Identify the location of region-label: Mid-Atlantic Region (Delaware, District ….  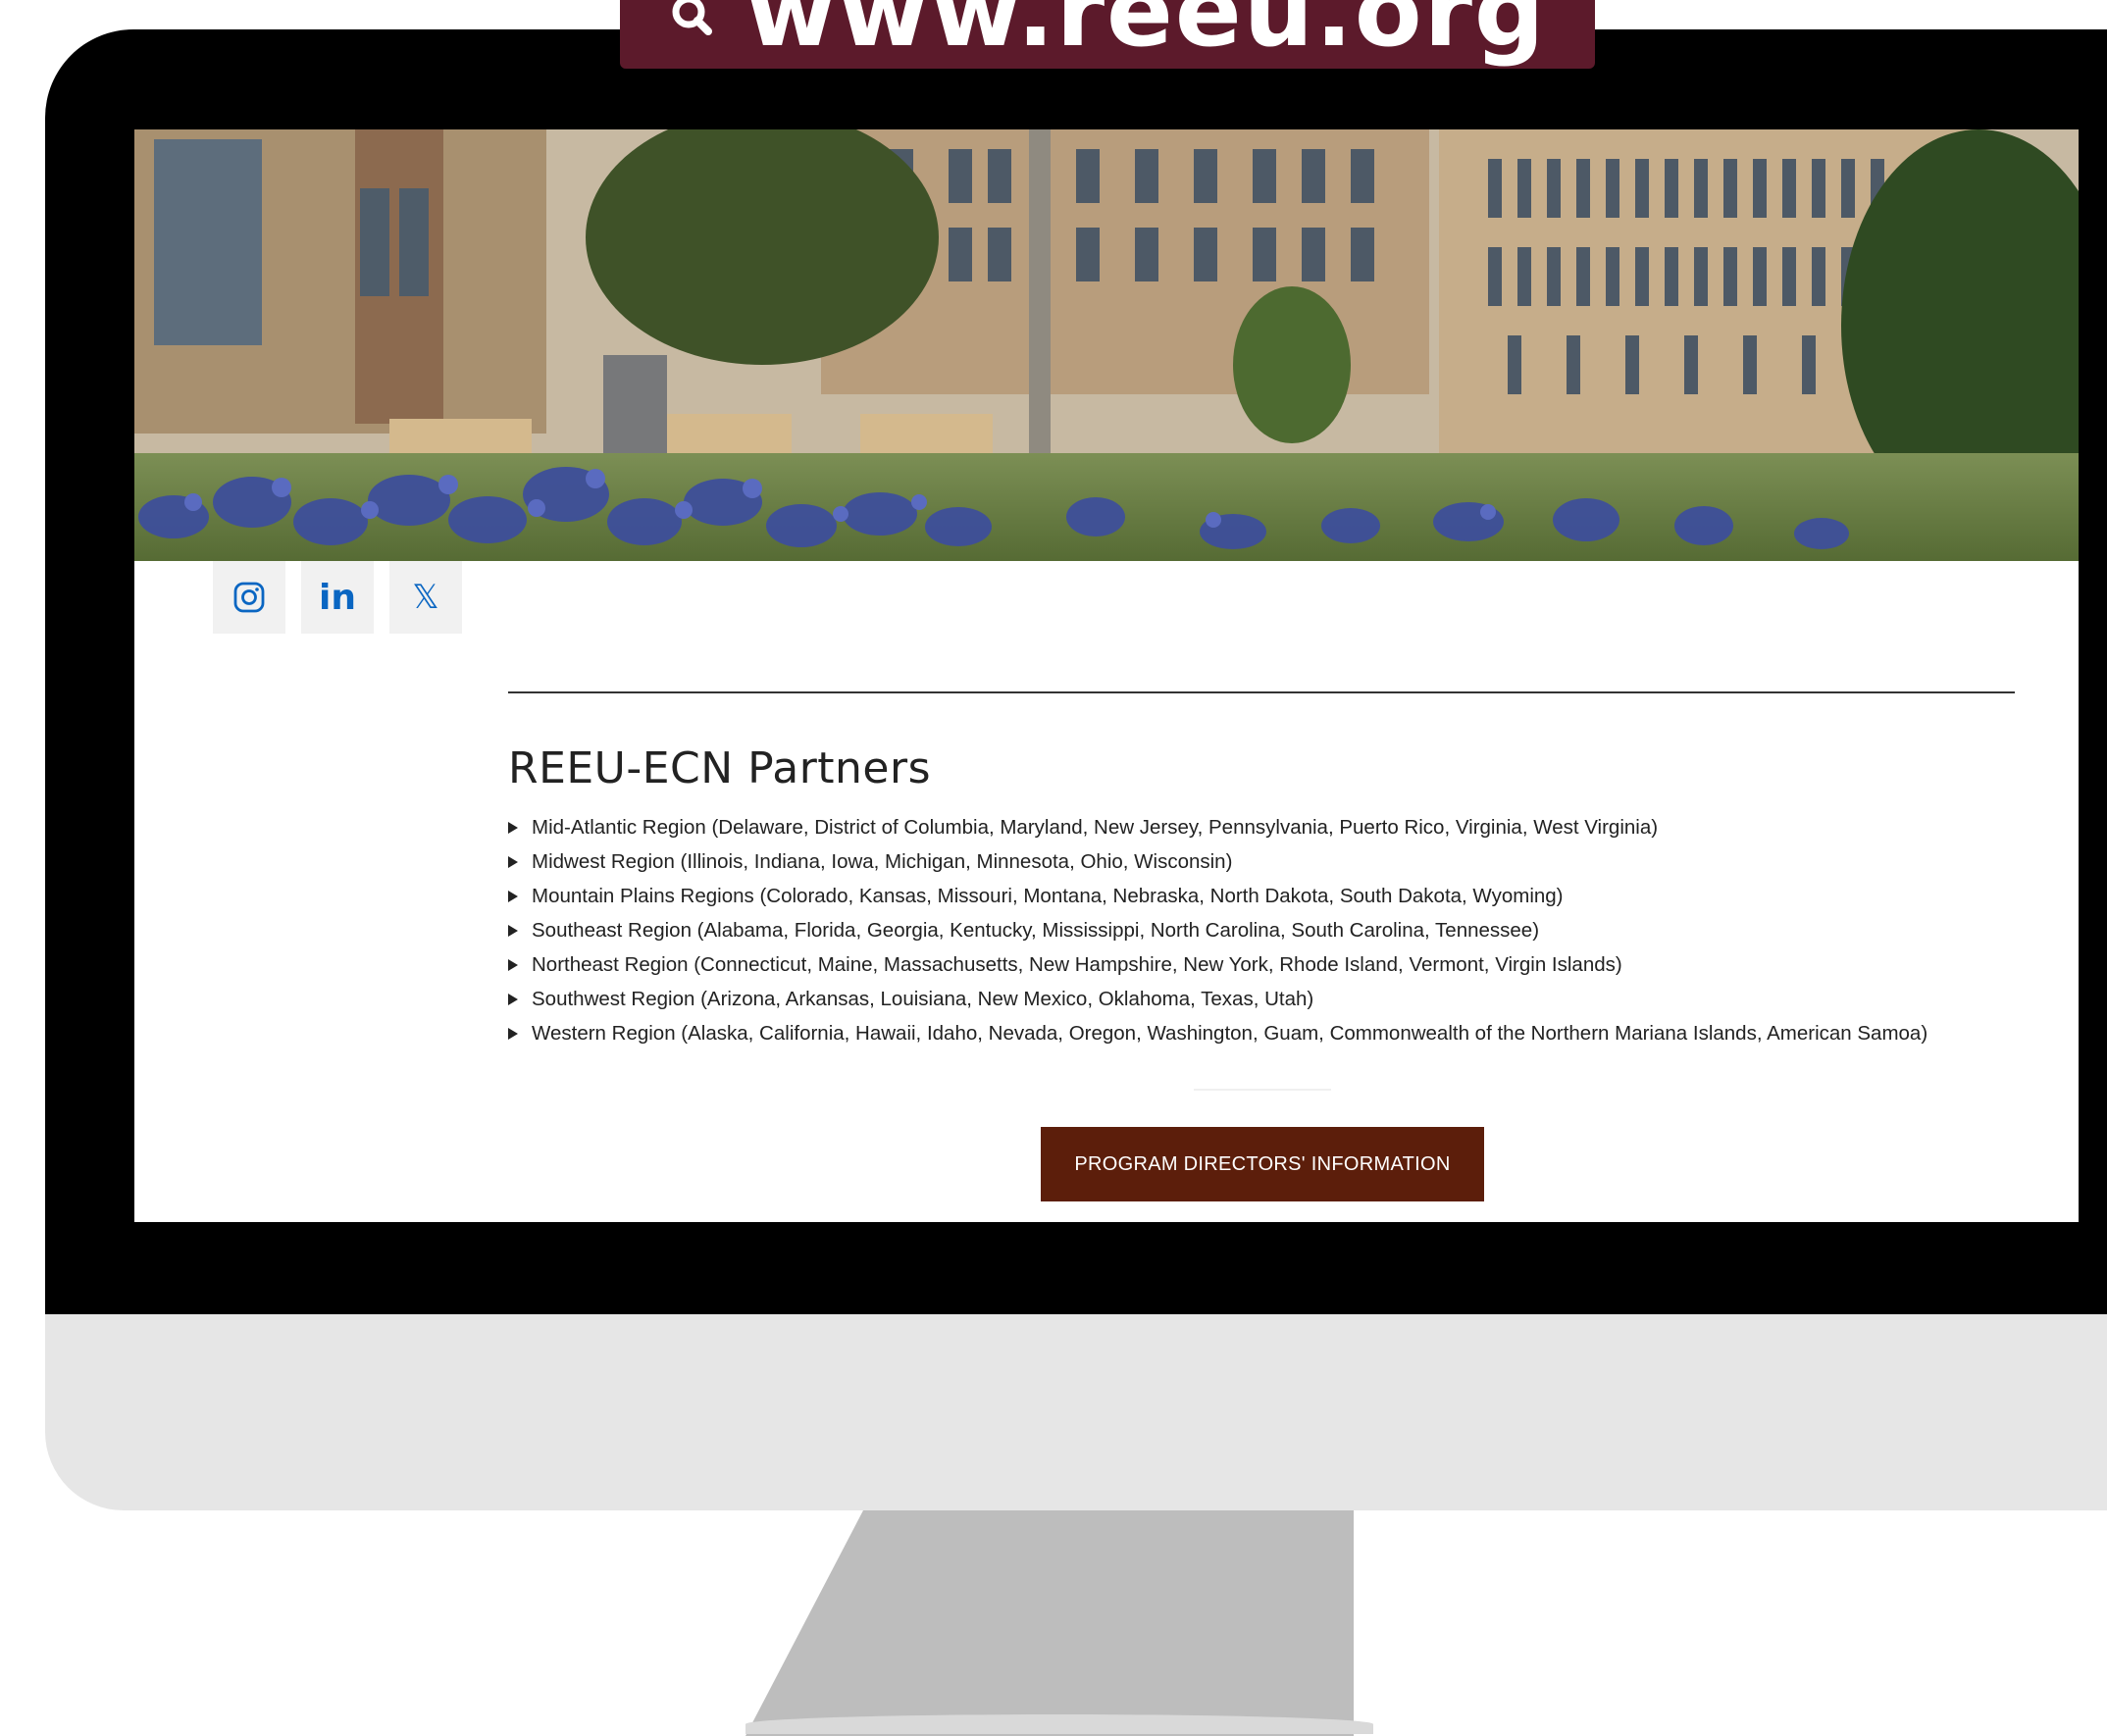
(1095, 828).